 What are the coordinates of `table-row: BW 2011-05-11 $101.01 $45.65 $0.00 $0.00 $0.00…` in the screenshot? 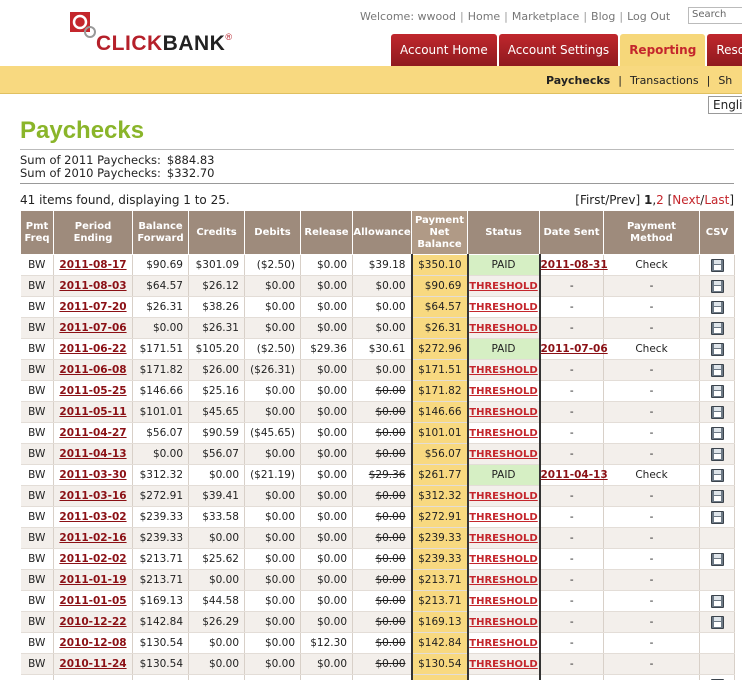 It's located at (377, 412).